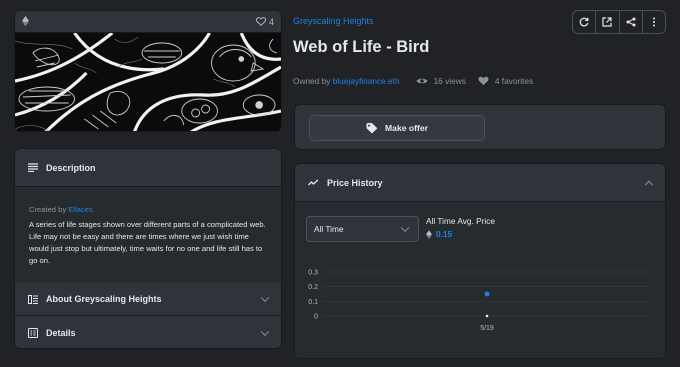 The image size is (680, 367). Describe the element at coordinates (48, 209) in the screenshot. I see `created-prefix: Created by` at that location.